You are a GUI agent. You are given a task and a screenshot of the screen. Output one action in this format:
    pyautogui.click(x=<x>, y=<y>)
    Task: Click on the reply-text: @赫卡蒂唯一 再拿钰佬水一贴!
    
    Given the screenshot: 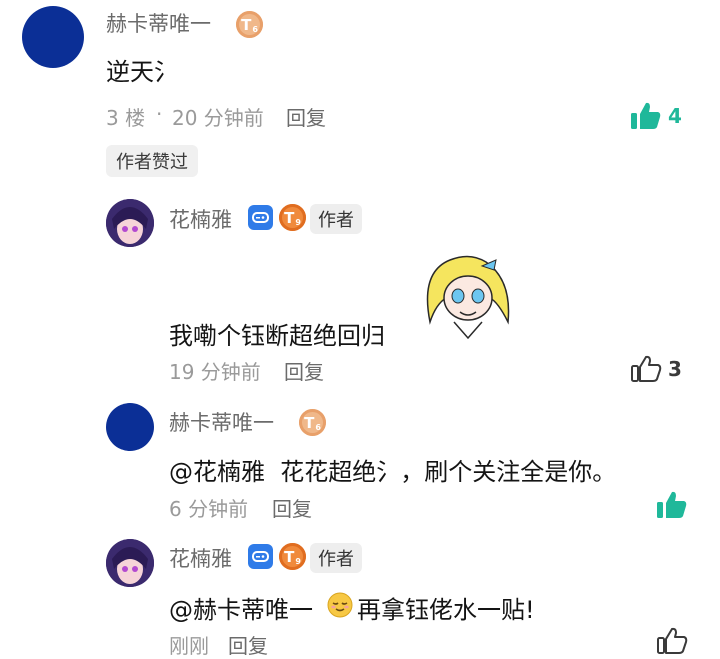 What is the action you would take?
    pyautogui.click(x=352, y=607)
    